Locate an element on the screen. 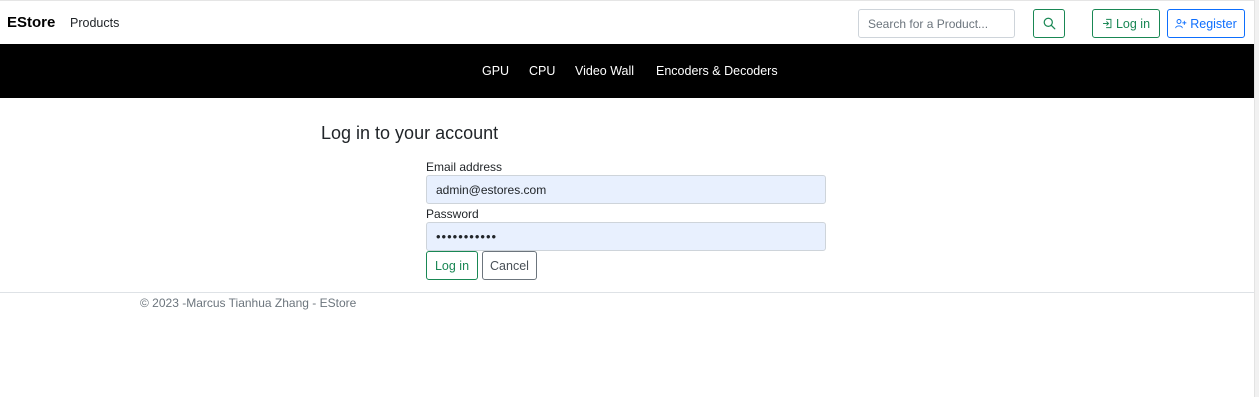 The width and height of the screenshot is (1259, 397). search-button is located at coordinates (1049, 23).